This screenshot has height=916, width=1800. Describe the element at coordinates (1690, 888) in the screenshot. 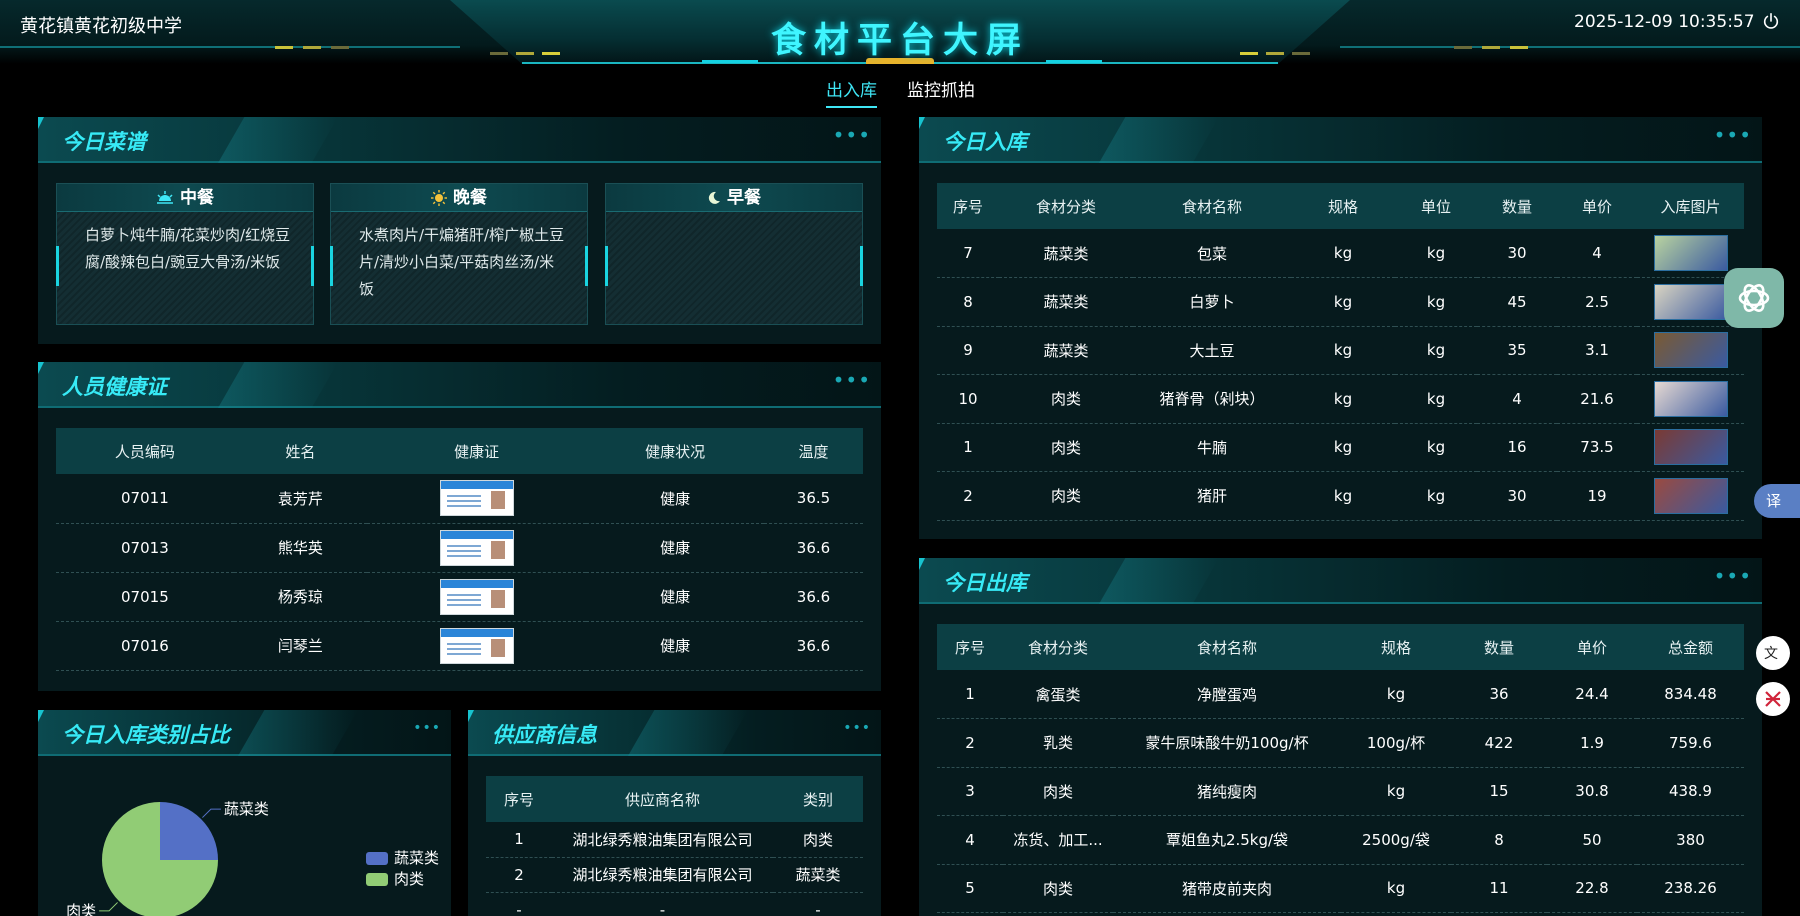

I see `cell-total: 238.26` at that location.